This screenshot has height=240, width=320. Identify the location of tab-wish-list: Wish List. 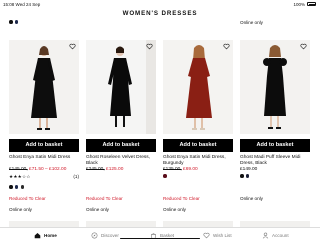
(217, 235).